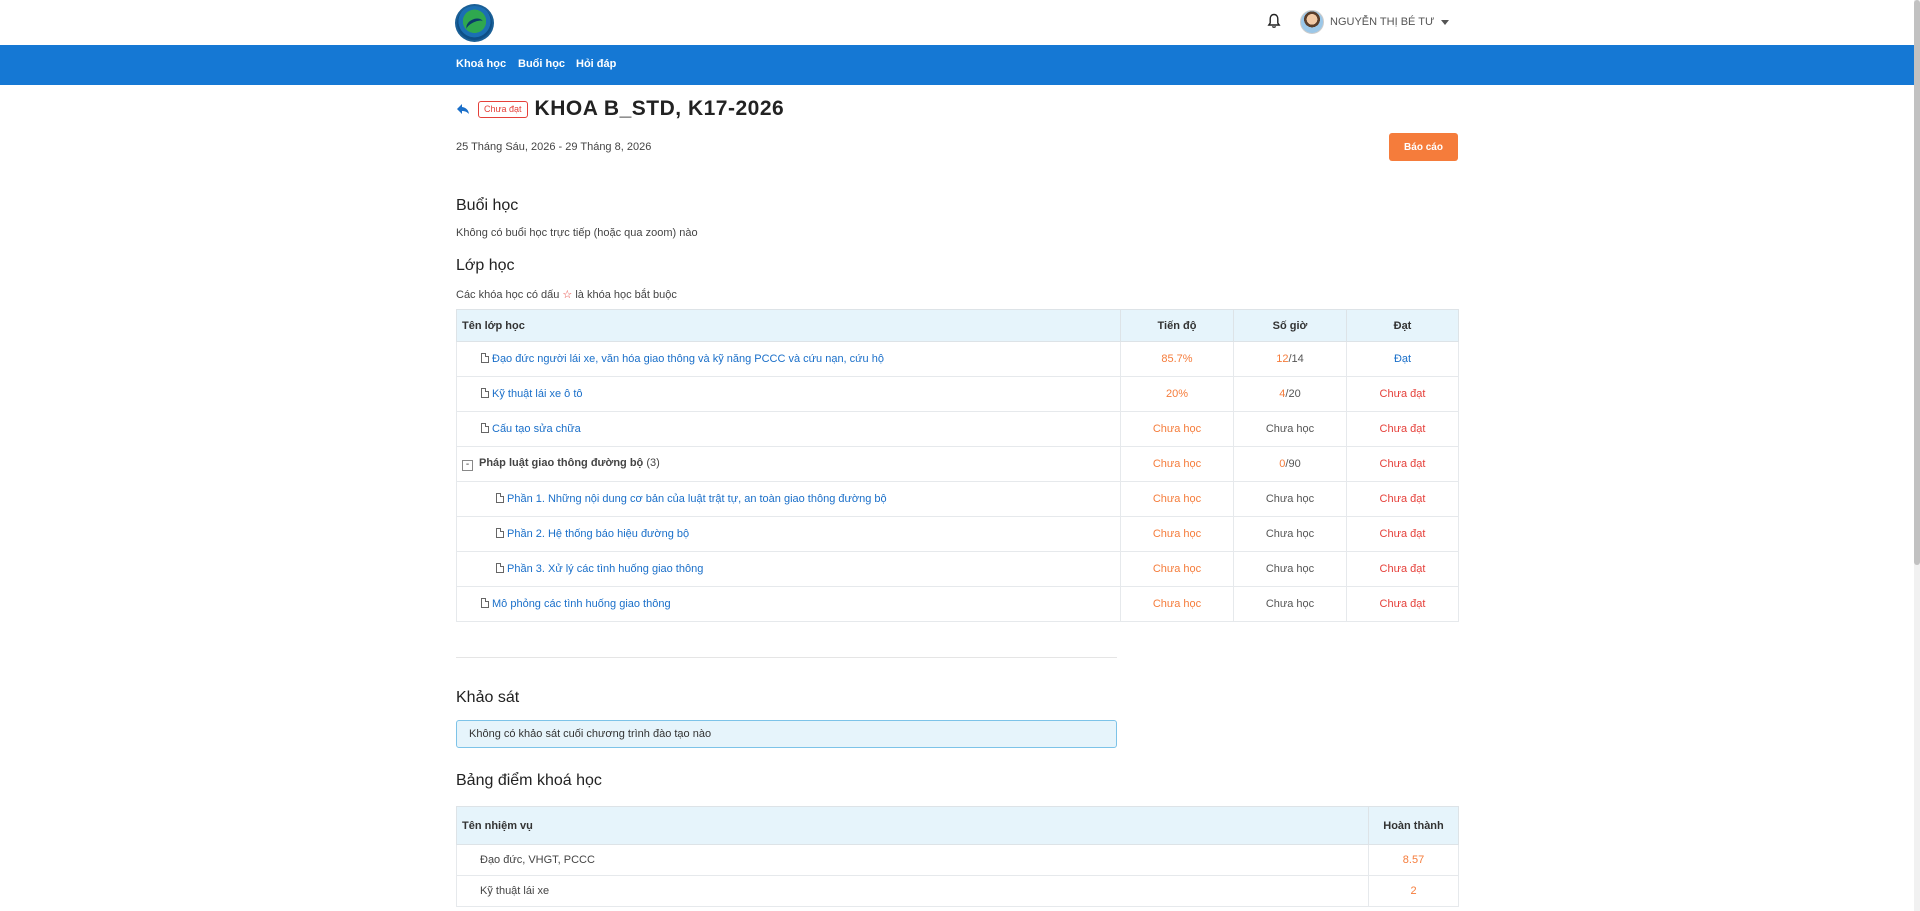  Describe the element at coordinates (788, 325) in the screenshot. I see `col-class-name: Tên lớp học` at that location.